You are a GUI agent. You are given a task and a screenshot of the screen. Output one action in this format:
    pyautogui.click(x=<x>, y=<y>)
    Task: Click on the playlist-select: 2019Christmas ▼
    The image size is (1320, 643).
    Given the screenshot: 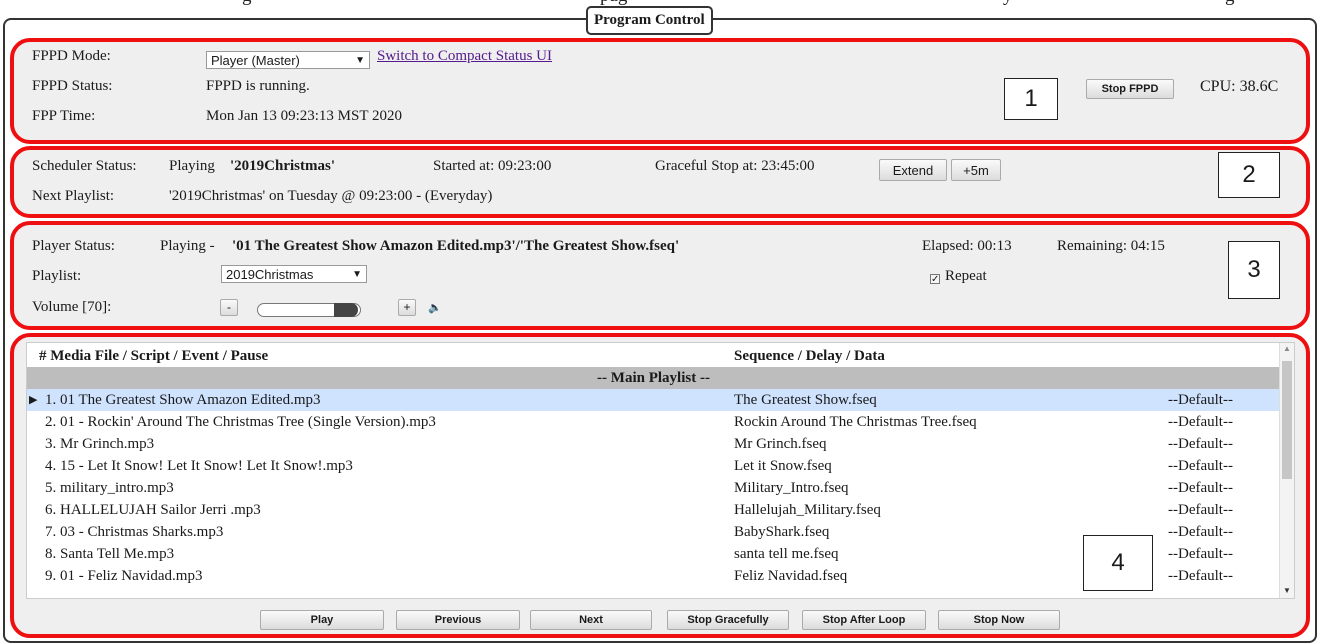 What is the action you would take?
    pyautogui.click(x=294, y=274)
    